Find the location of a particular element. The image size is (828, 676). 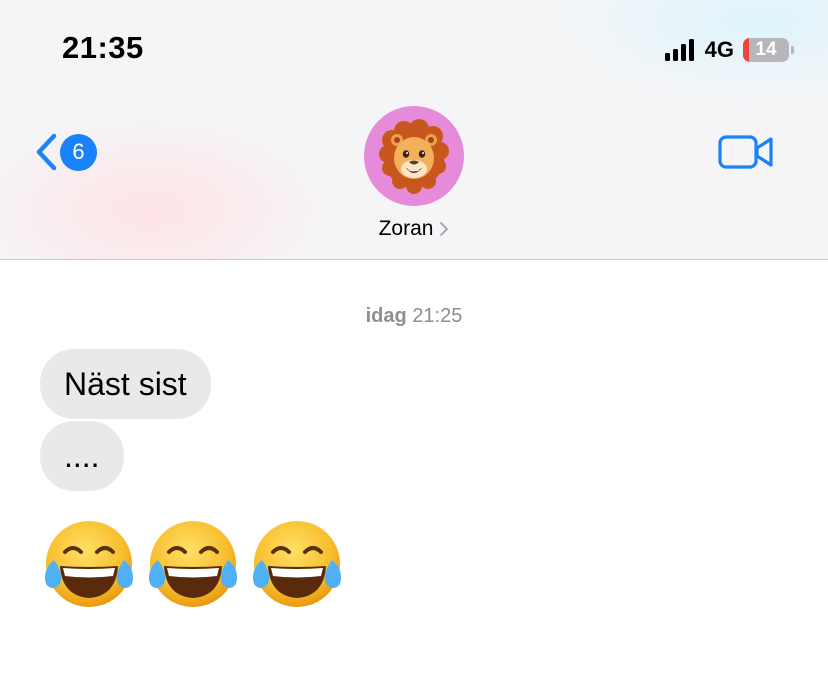

status-indicators: 4G 14 is located at coordinates (729, 50).